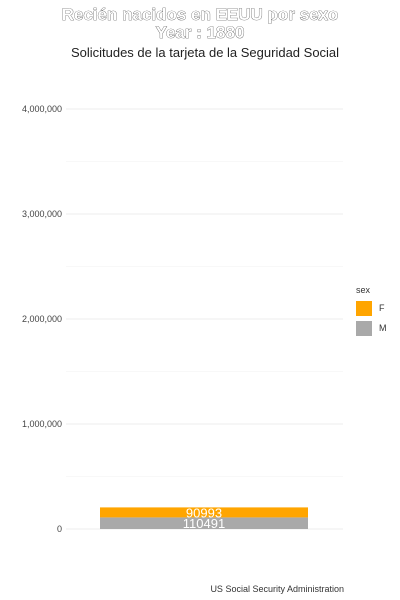 Image resolution: width=400 pixels, height=600 pixels. I want to click on y-tick-label: 1,000,000, so click(42, 424).